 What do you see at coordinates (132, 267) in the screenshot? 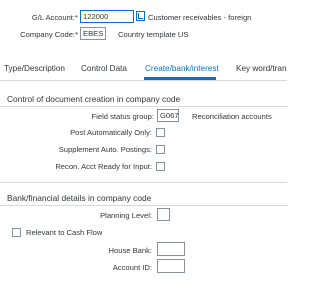
I see `account-id-label: Account ID:` at bounding box center [132, 267].